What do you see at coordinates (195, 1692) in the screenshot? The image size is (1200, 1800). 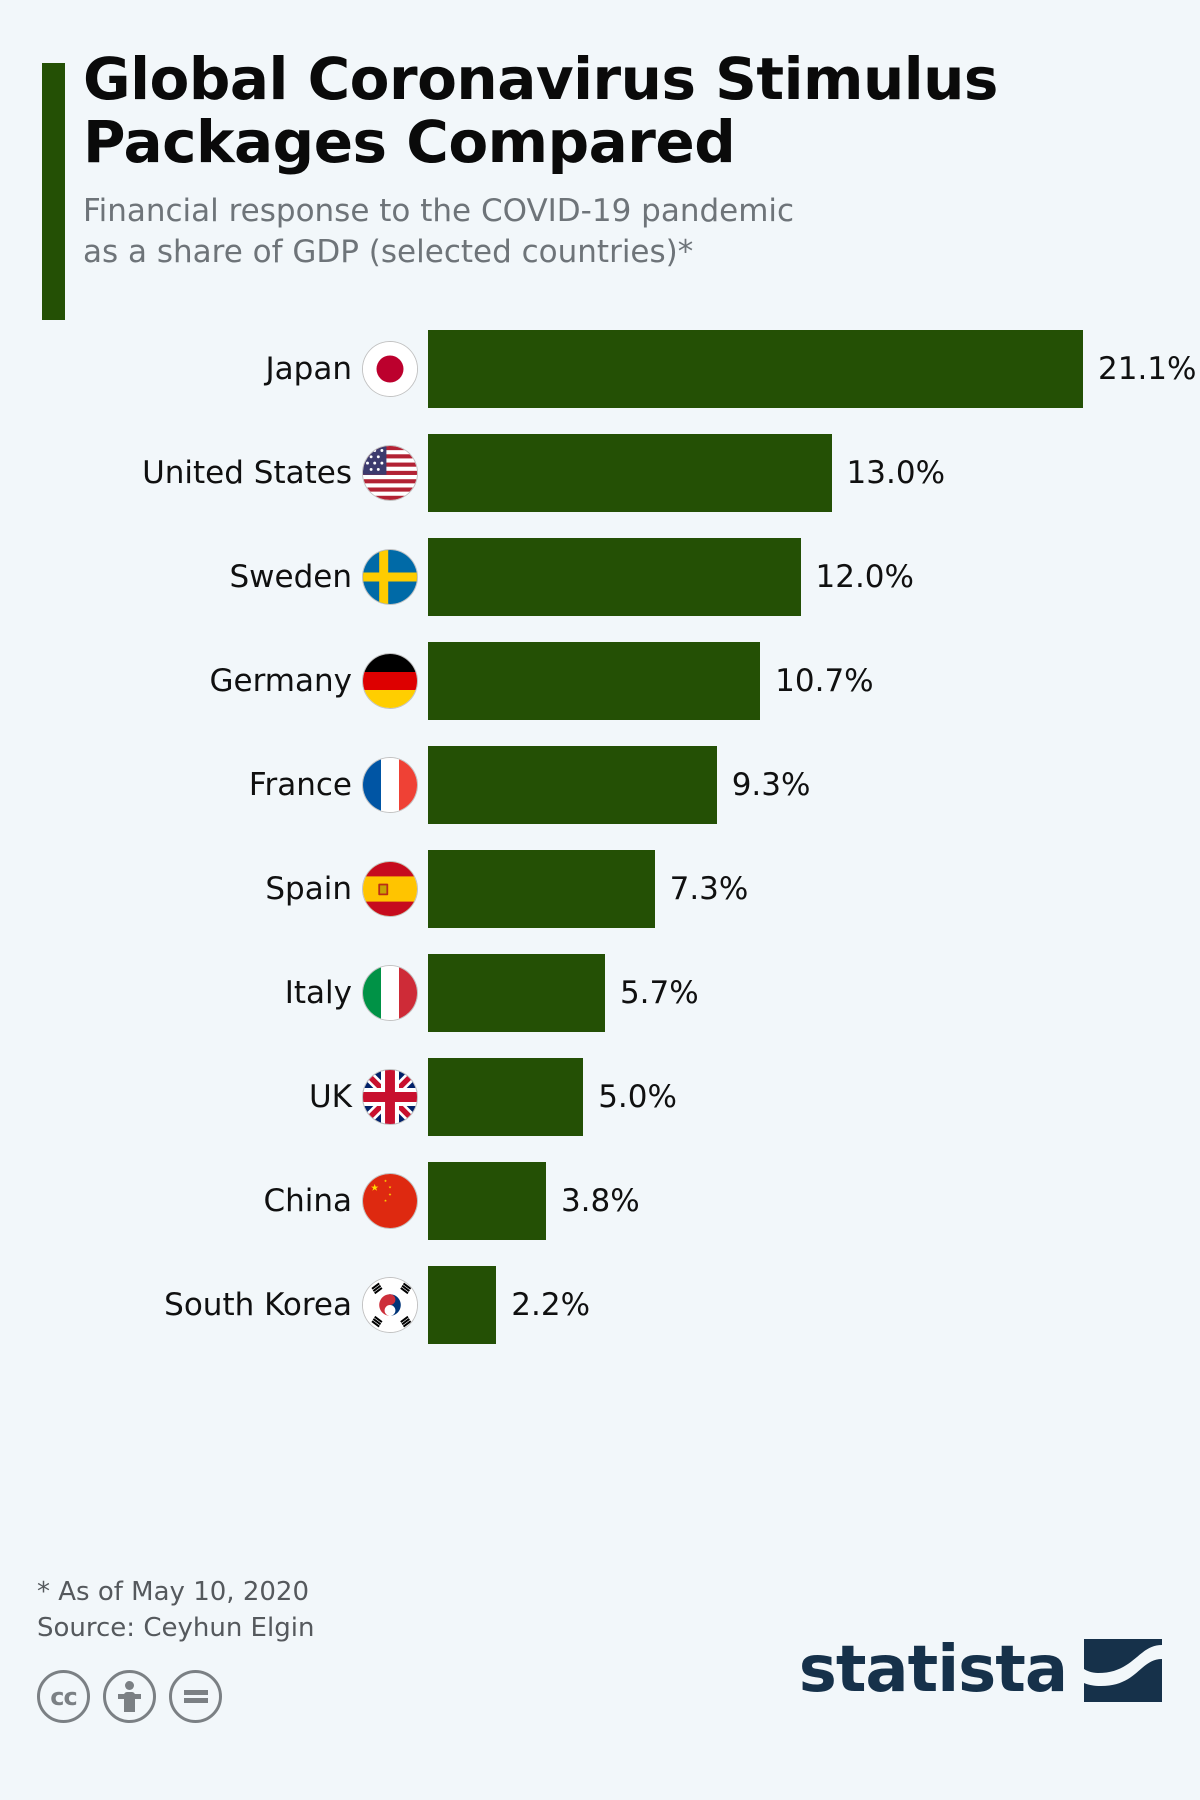 I see `cc-equals-bar-top` at bounding box center [195, 1692].